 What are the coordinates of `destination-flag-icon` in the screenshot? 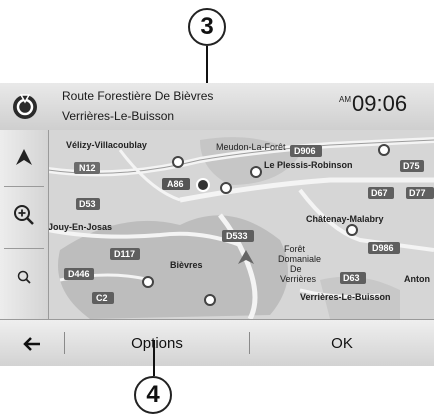 It's located at (25, 106).